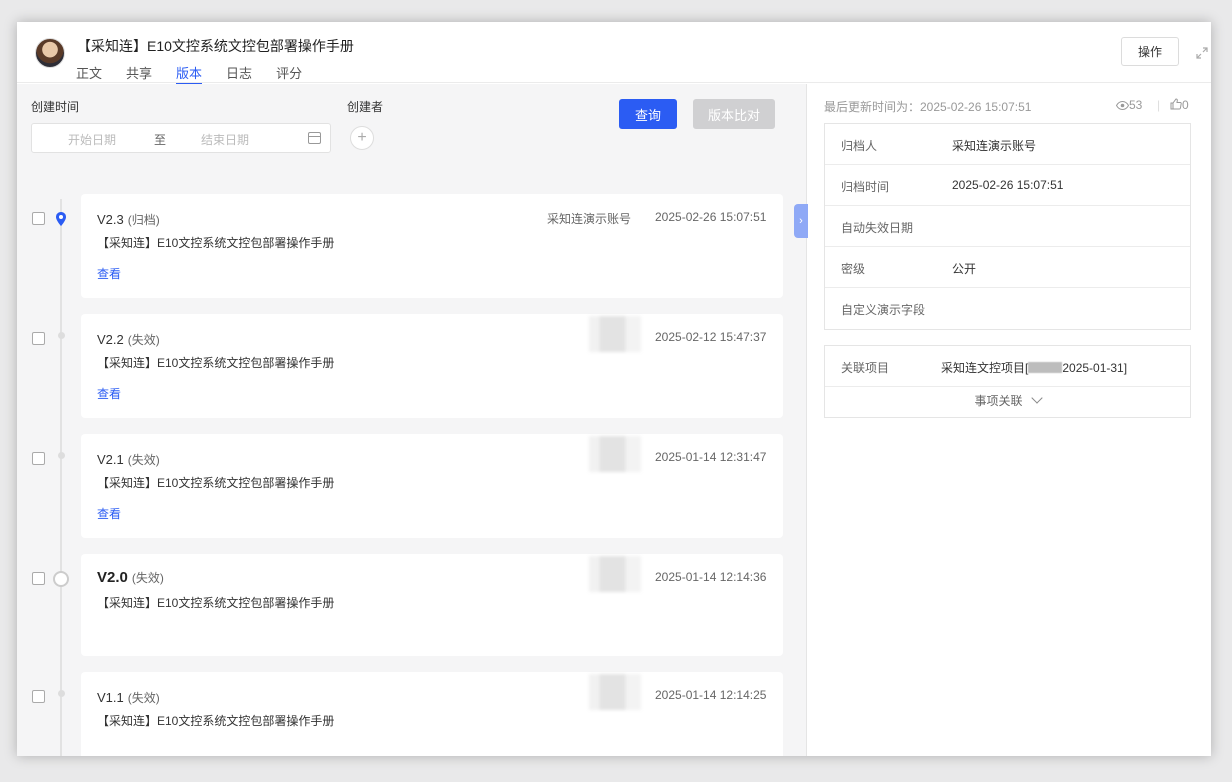 Image resolution: width=1232 pixels, height=782 pixels. Describe the element at coordinates (614, 53) in the screenshot. I see `document-header: 【采知连】E10文控系统文控包部署操作手册 正文 共享 版本 日志 评分 操作` at that location.